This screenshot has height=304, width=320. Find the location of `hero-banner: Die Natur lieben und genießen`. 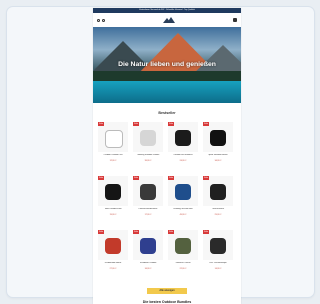

hero-banner: Die Natur lieben und genießen is located at coordinates (167, 65).